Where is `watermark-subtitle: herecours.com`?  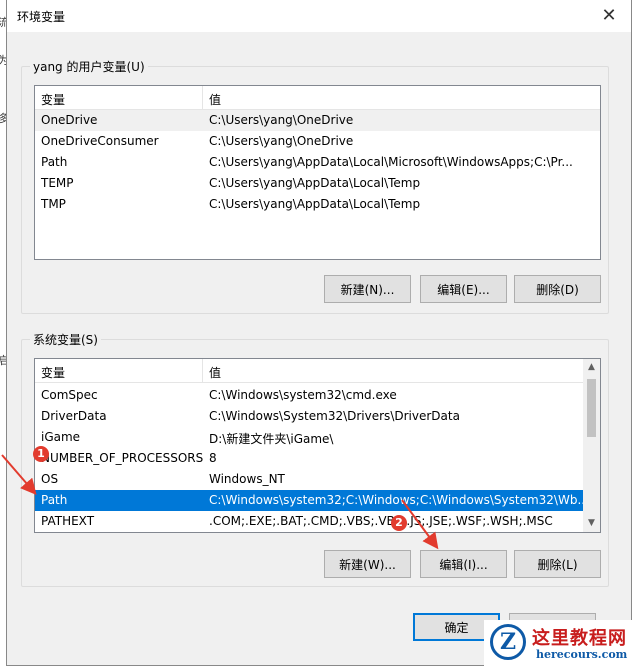
watermark-subtitle: herecours.com is located at coordinates (582, 654).